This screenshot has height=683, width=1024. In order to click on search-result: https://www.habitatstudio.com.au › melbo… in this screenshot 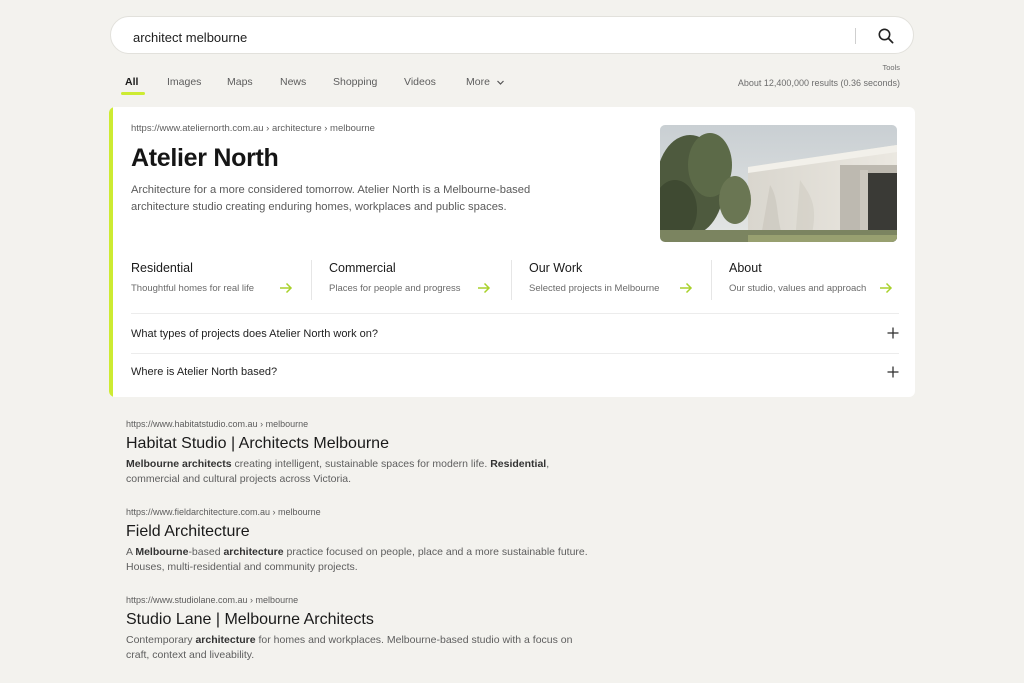, I will do `click(366, 455)`.